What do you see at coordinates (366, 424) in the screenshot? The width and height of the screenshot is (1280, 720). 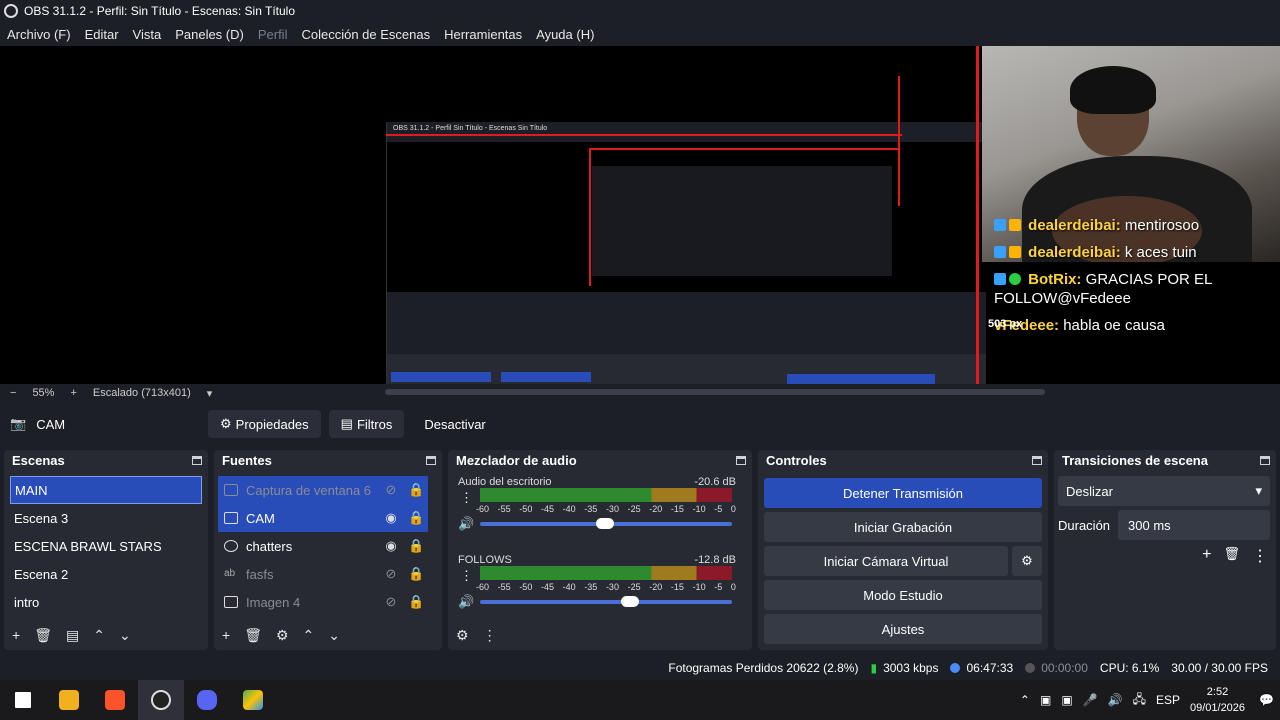 I see `filters-button: ▤ Filtros` at bounding box center [366, 424].